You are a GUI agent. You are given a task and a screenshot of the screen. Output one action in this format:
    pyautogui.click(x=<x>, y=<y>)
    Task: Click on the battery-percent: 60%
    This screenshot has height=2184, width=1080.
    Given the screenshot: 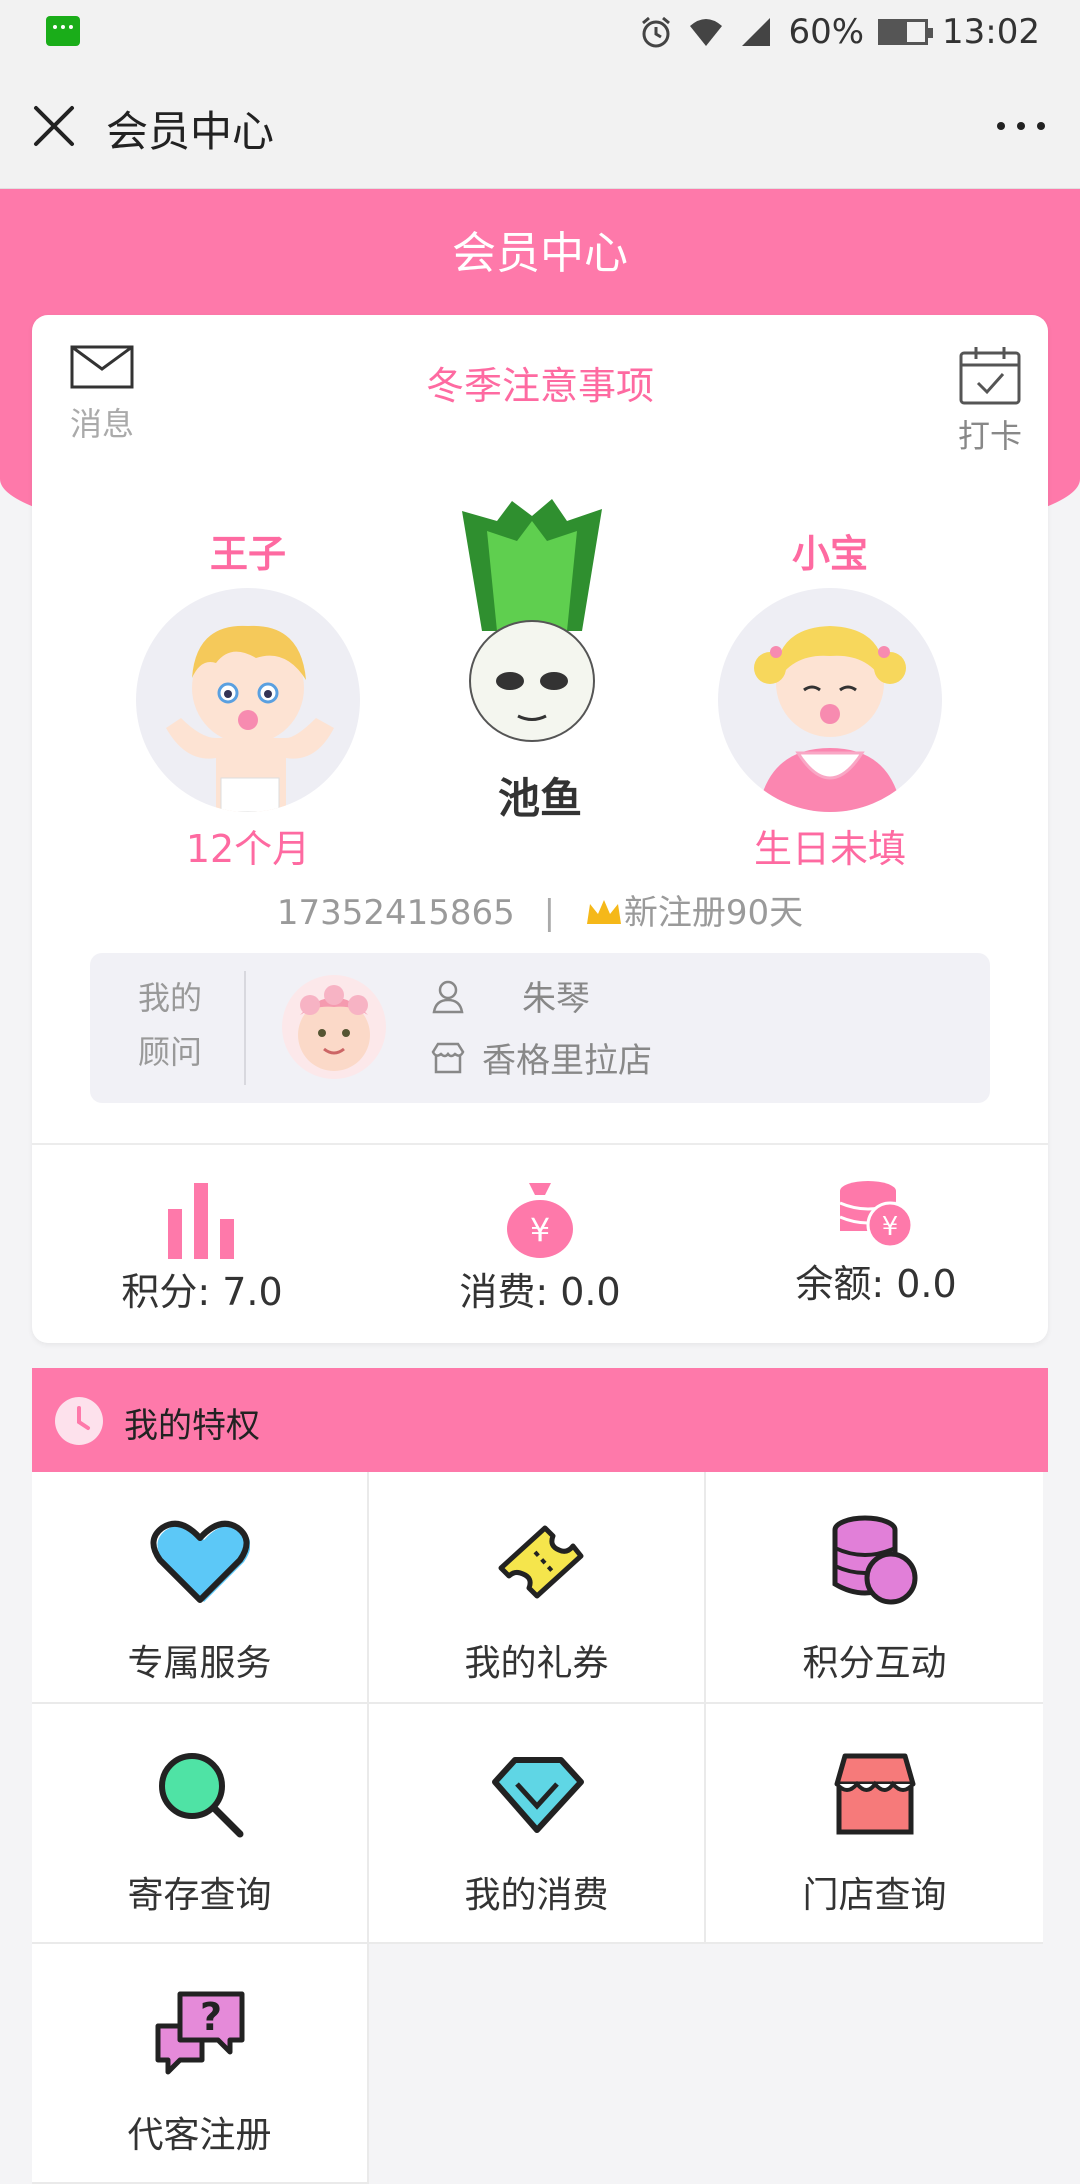 What is the action you would take?
    pyautogui.click(x=826, y=32)
    